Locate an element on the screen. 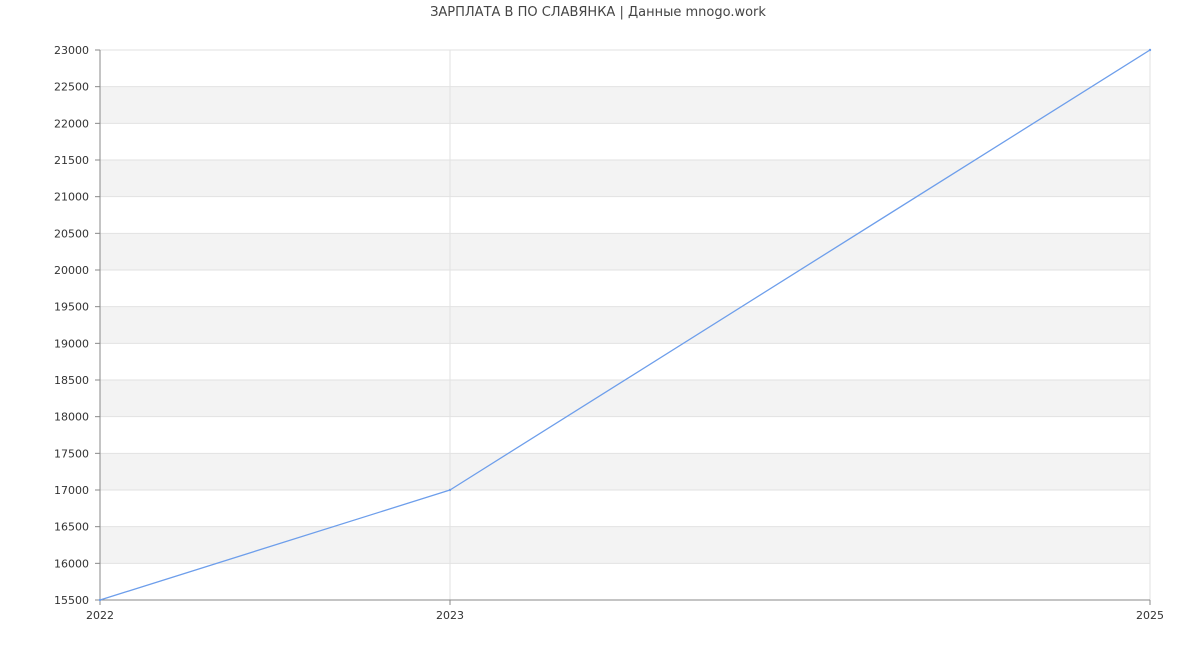 This screenshot has width=1200, height=650. y-tick-label: 17500 is located at coordinates (71, 453).